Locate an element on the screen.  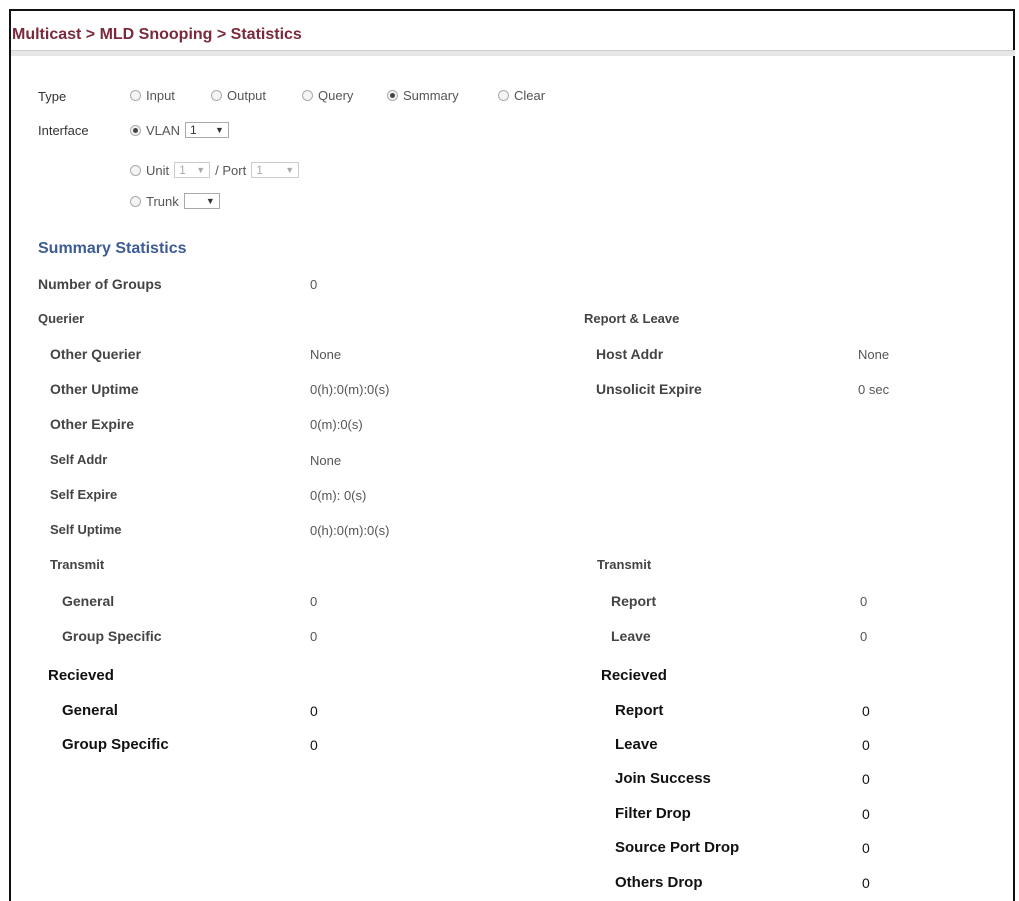
radio-clear-icon is located at coordinates (503, 95).